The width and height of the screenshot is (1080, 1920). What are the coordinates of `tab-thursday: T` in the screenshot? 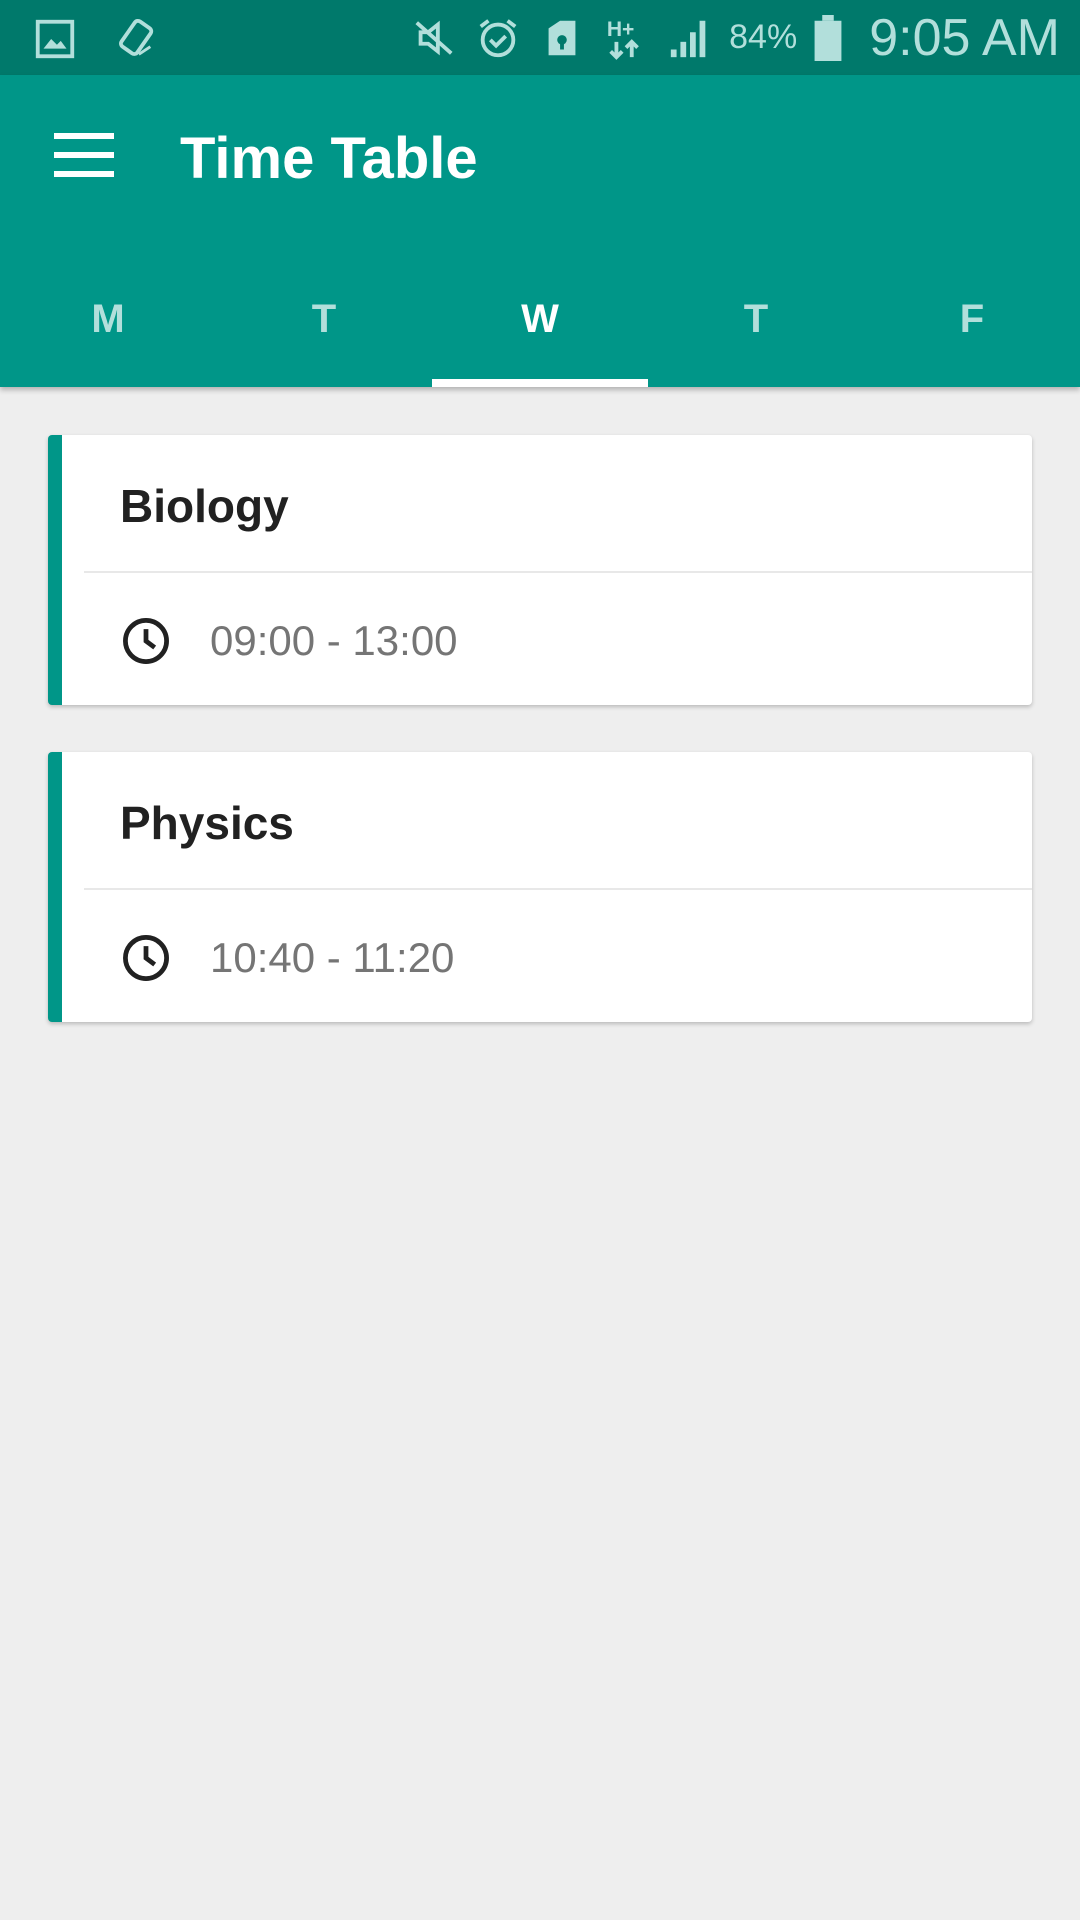 It's located at (756, 331).